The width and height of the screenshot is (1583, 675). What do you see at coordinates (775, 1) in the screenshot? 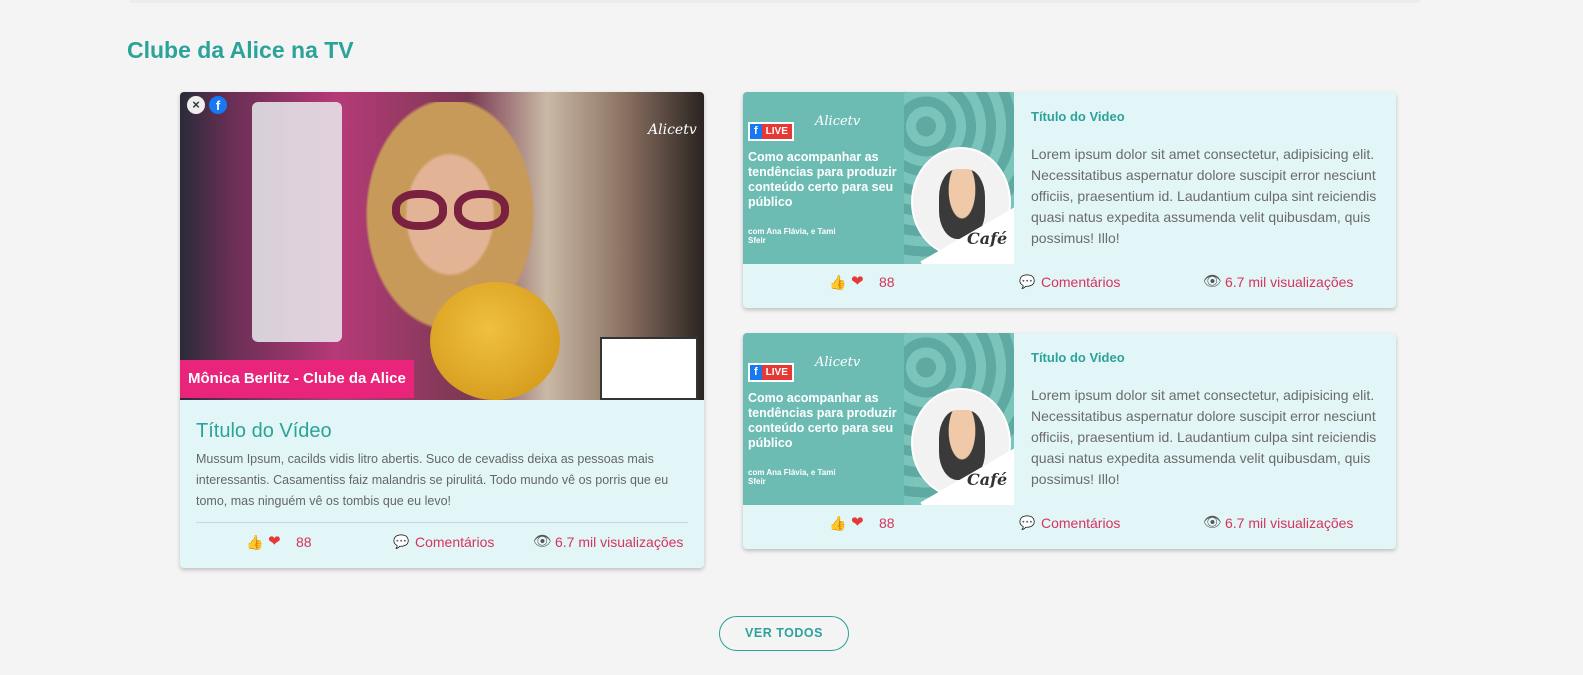
I see `top-divider` at bounding box center [775, 1].